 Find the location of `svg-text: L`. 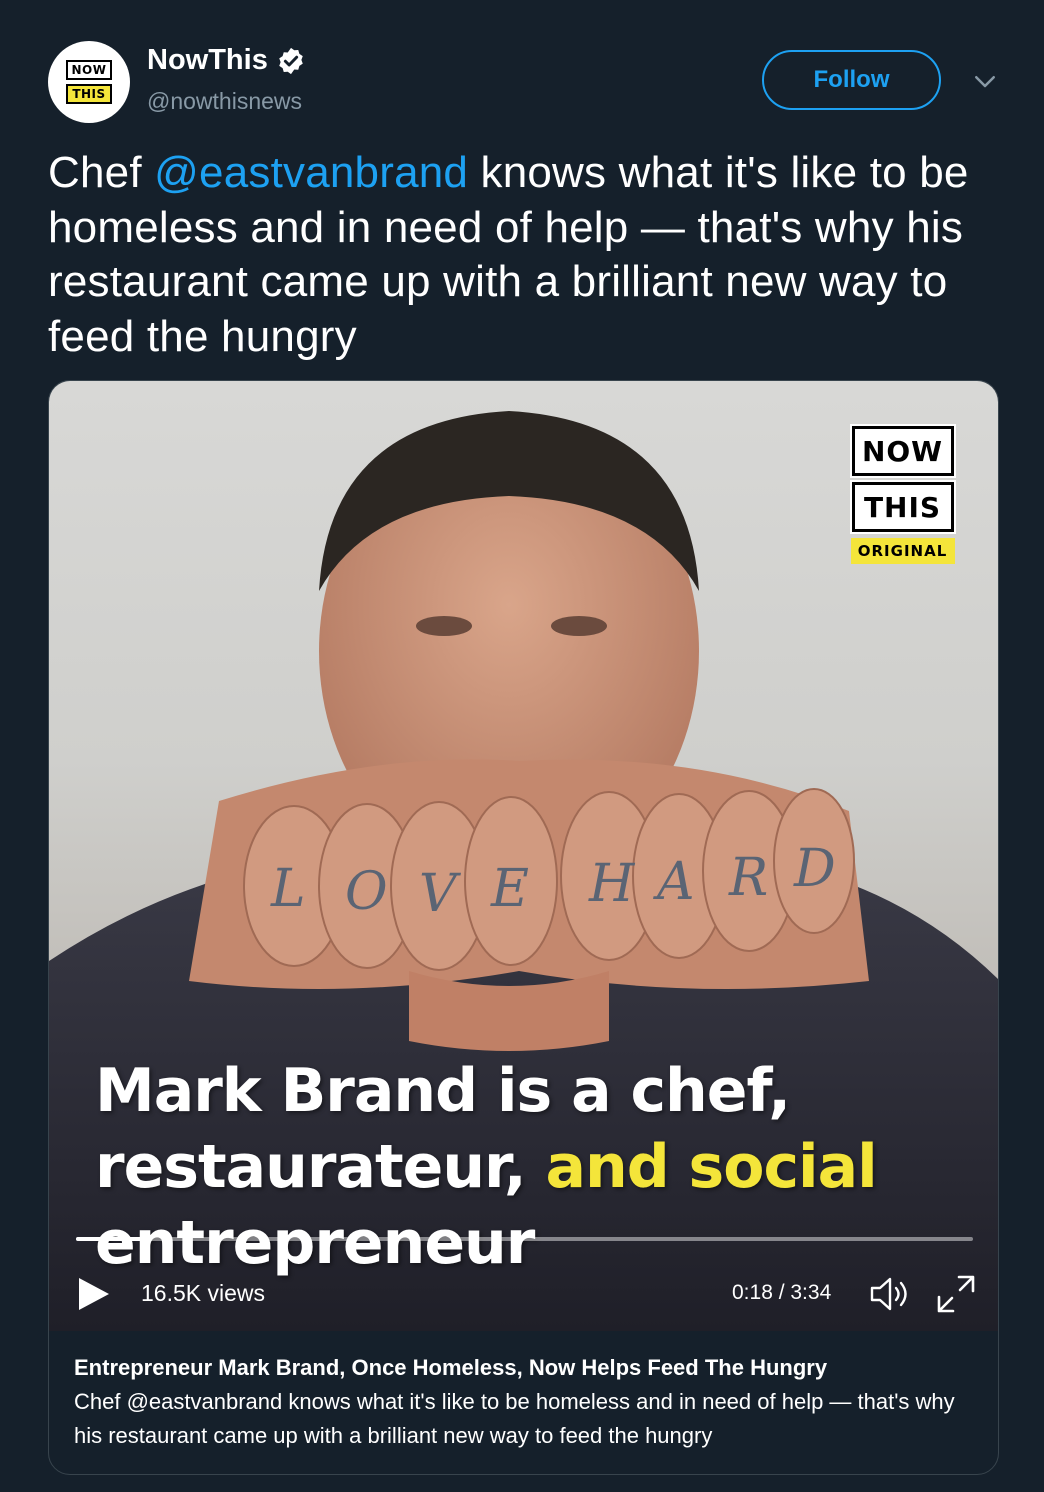

svg-text: L is located at coordinates (288, 889).